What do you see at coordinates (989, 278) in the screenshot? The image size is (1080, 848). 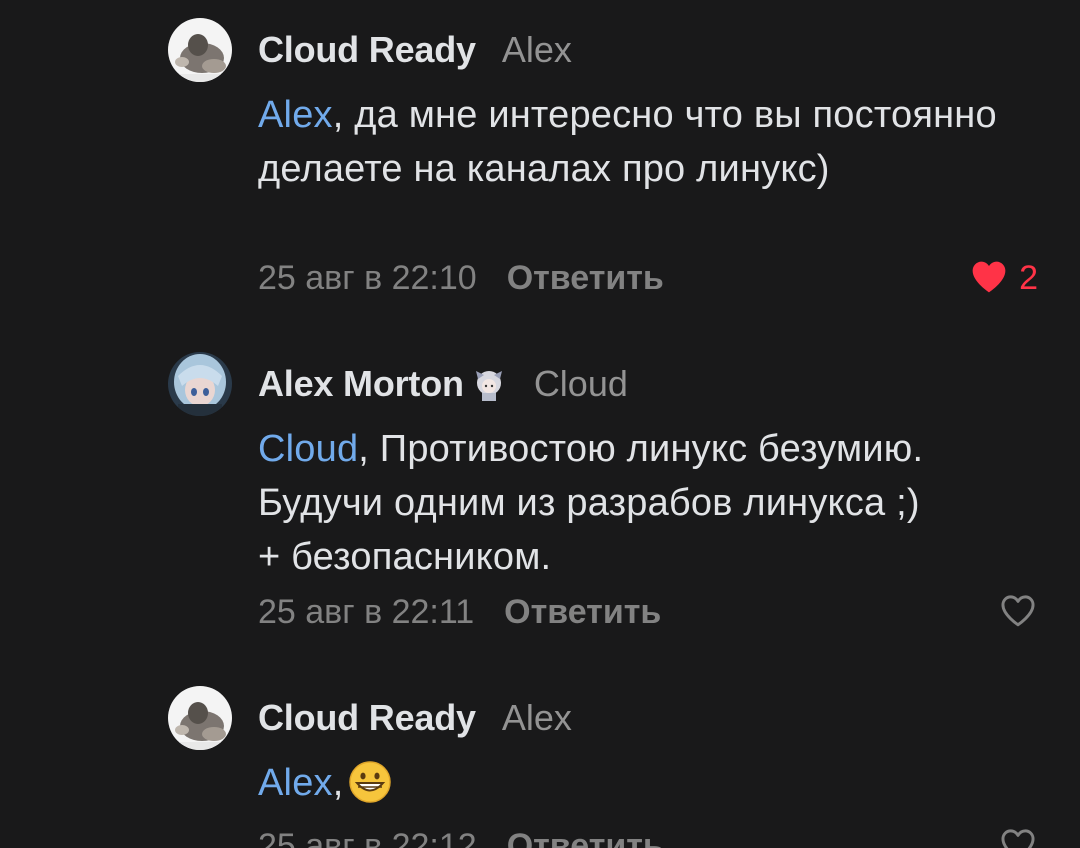 I see `heart-filled-icon` at bounding box center [989, 278].